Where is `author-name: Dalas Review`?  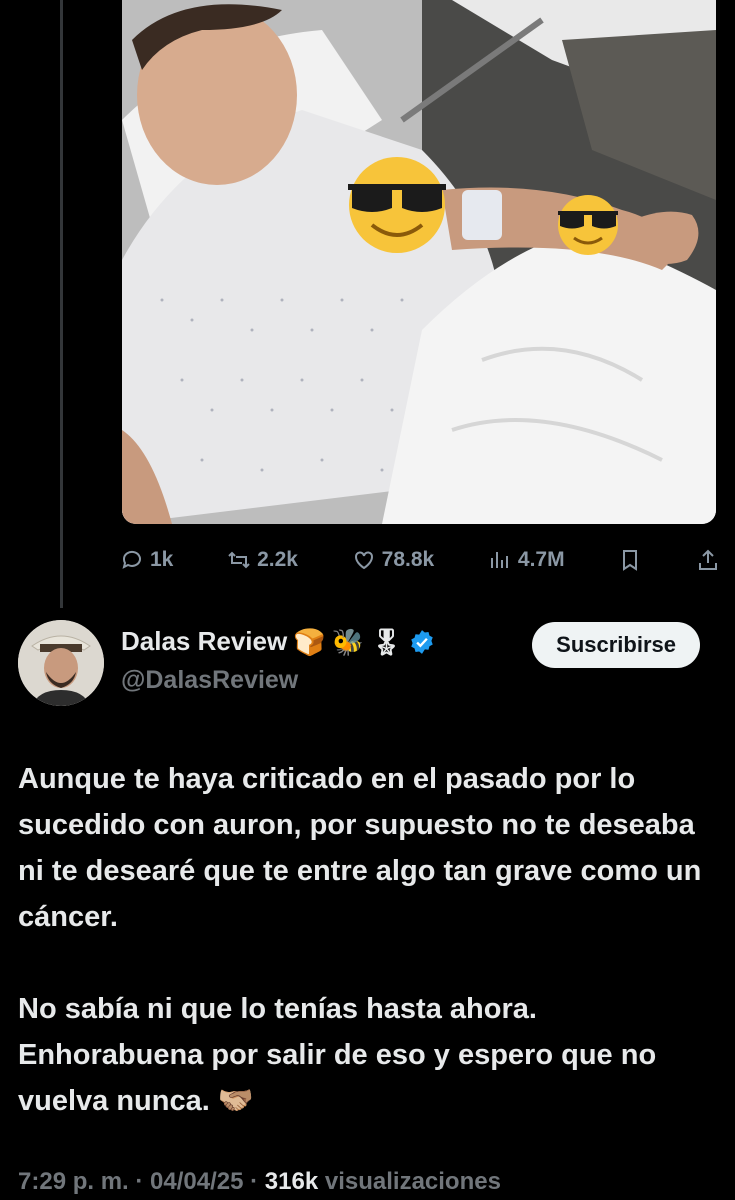 author-name: Dalas Review is located at coordinates (204, 641).